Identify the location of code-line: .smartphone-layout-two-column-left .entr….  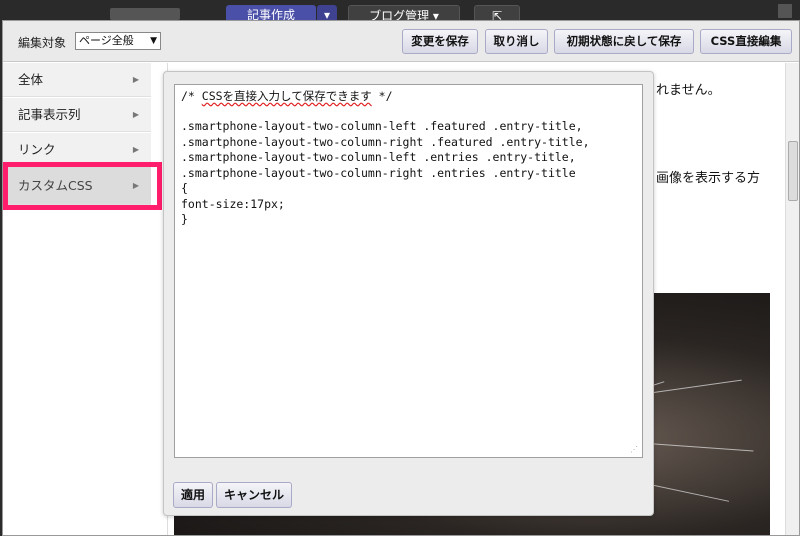
(378, 157).